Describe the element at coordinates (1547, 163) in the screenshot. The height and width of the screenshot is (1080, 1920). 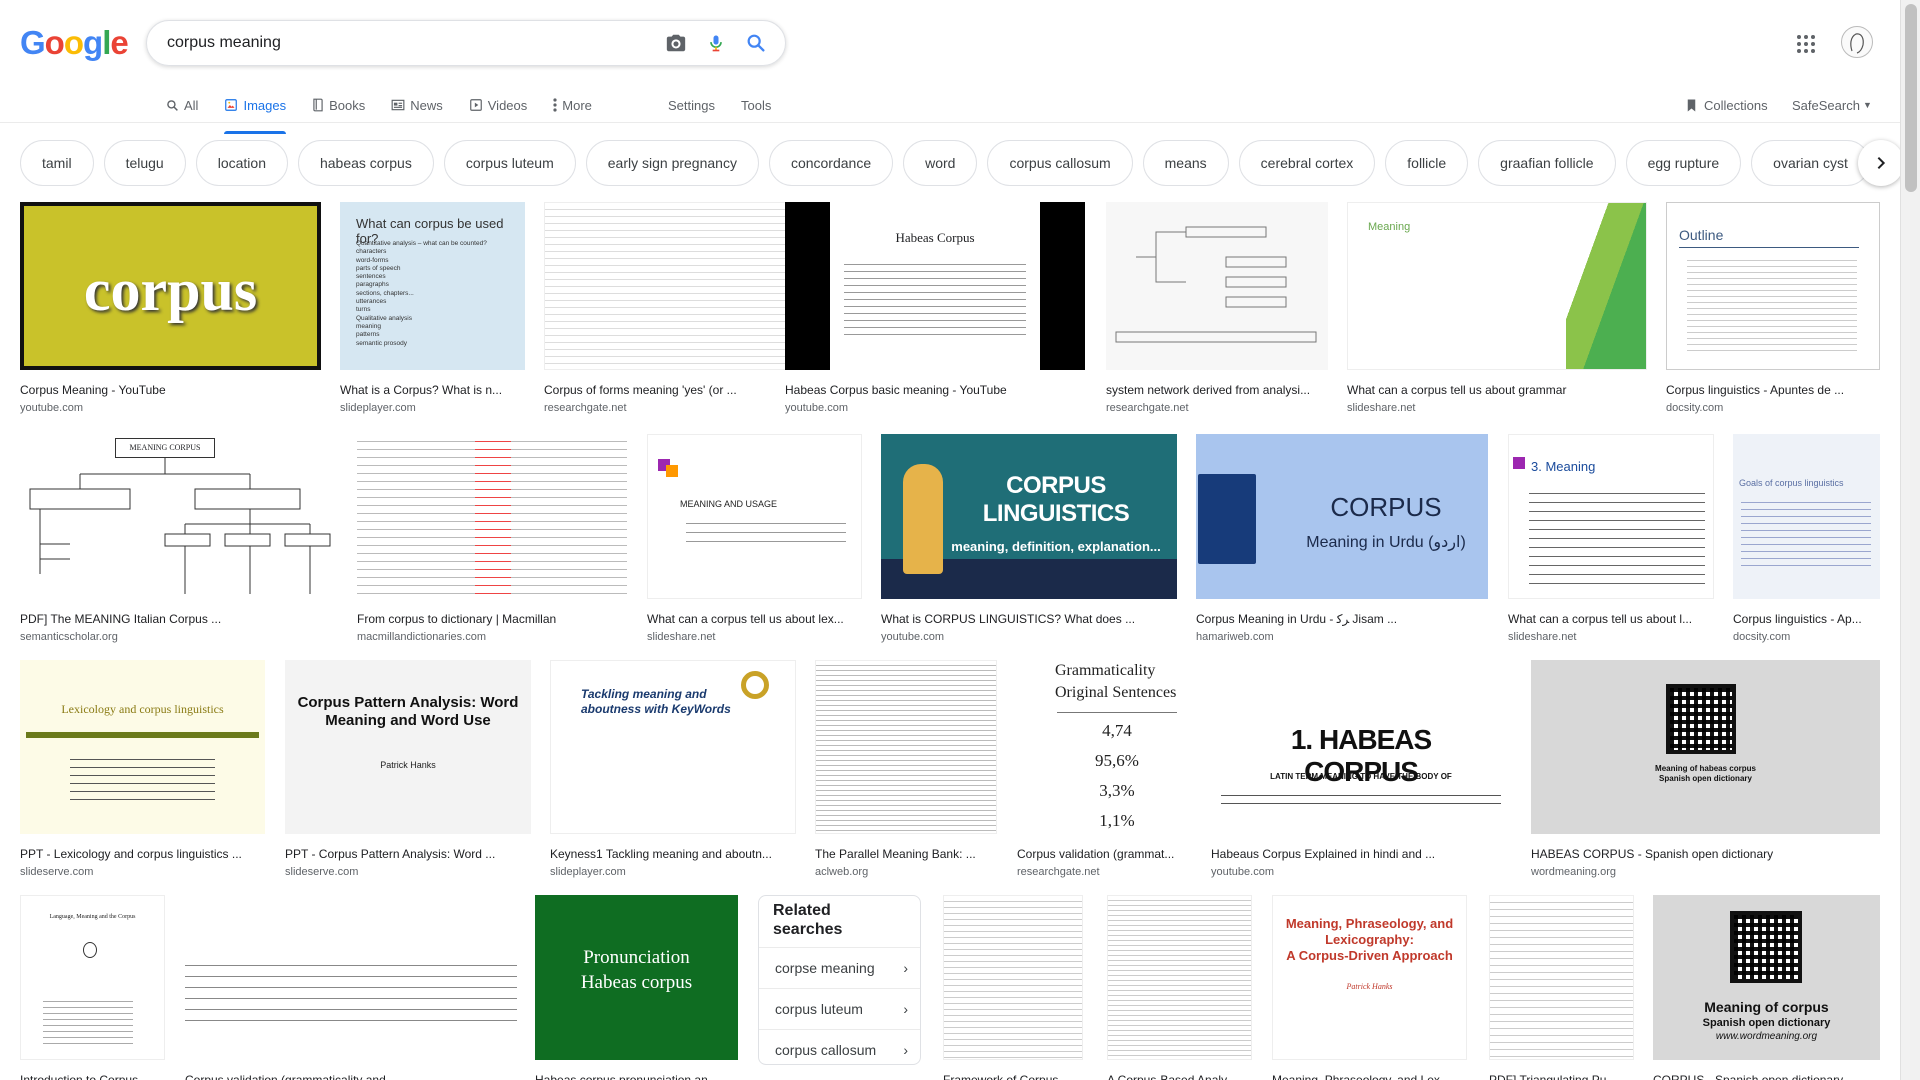
I see `refinement-chip: graafian follicle` at that location.